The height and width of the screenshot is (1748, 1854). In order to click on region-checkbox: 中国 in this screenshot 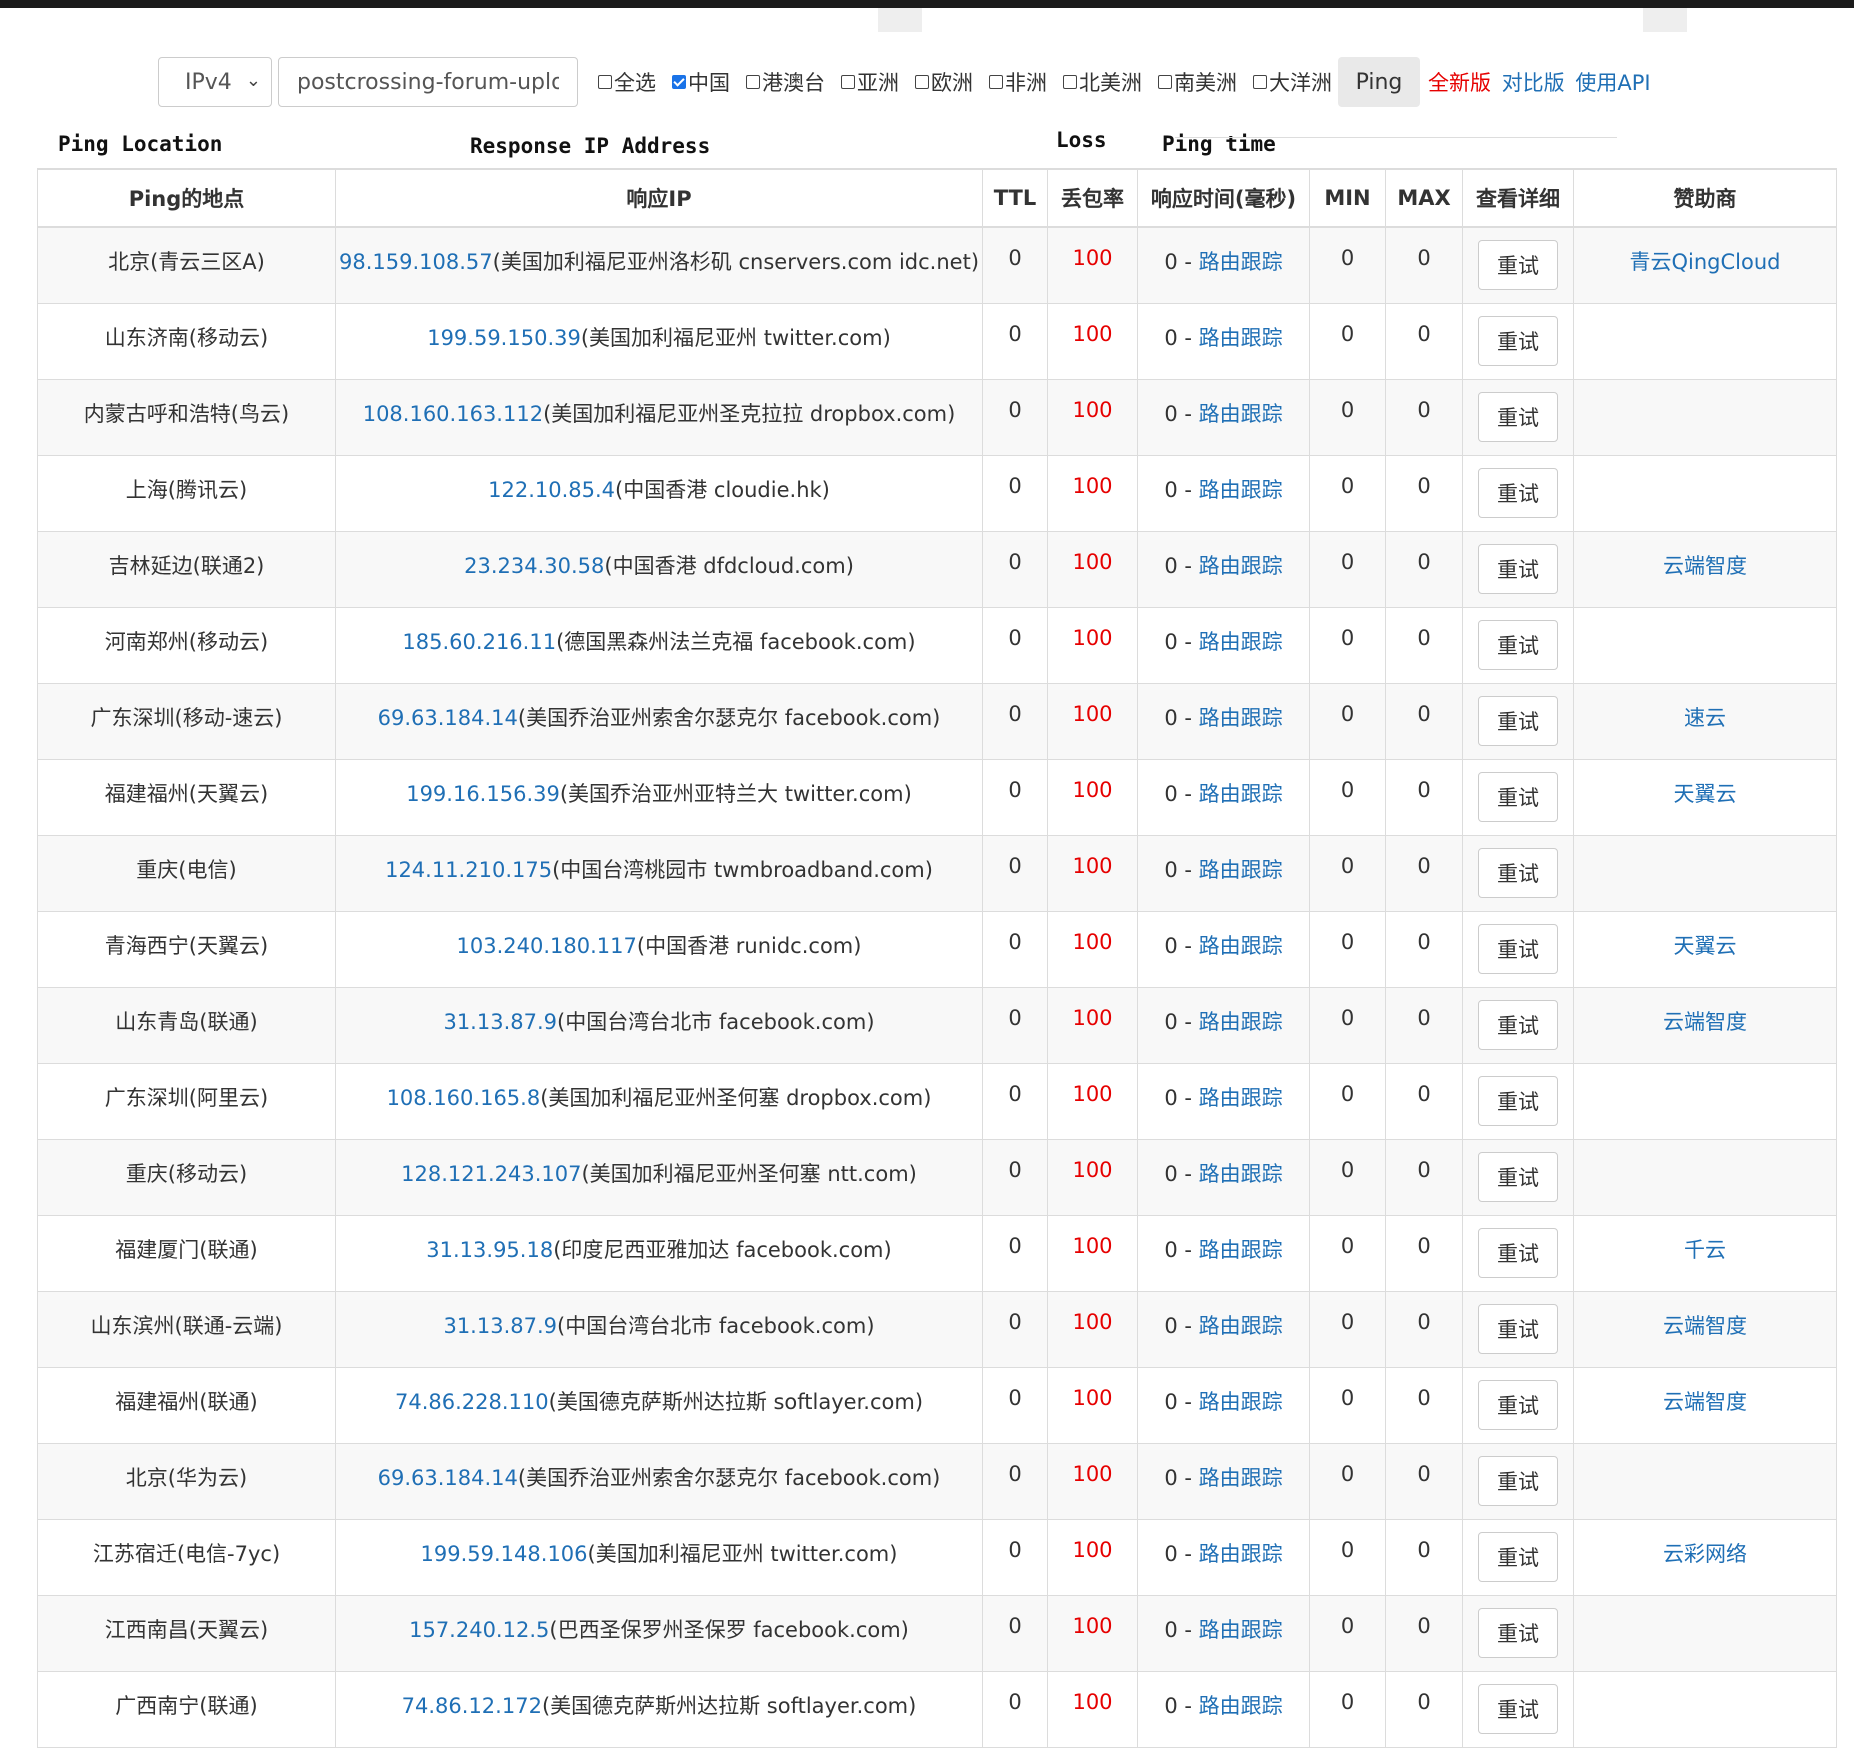, I will do `click(701, 82)`.